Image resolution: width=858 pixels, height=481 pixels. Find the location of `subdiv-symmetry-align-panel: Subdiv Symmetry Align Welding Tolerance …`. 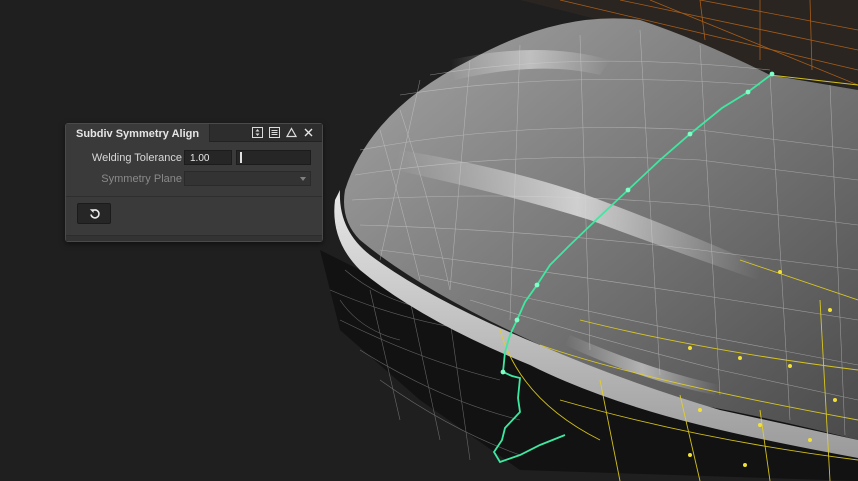

subdiv-symmetry-align-panel: Subdiv Symmetry Align Welding Tolerance … is located at coordinates (194, 182).